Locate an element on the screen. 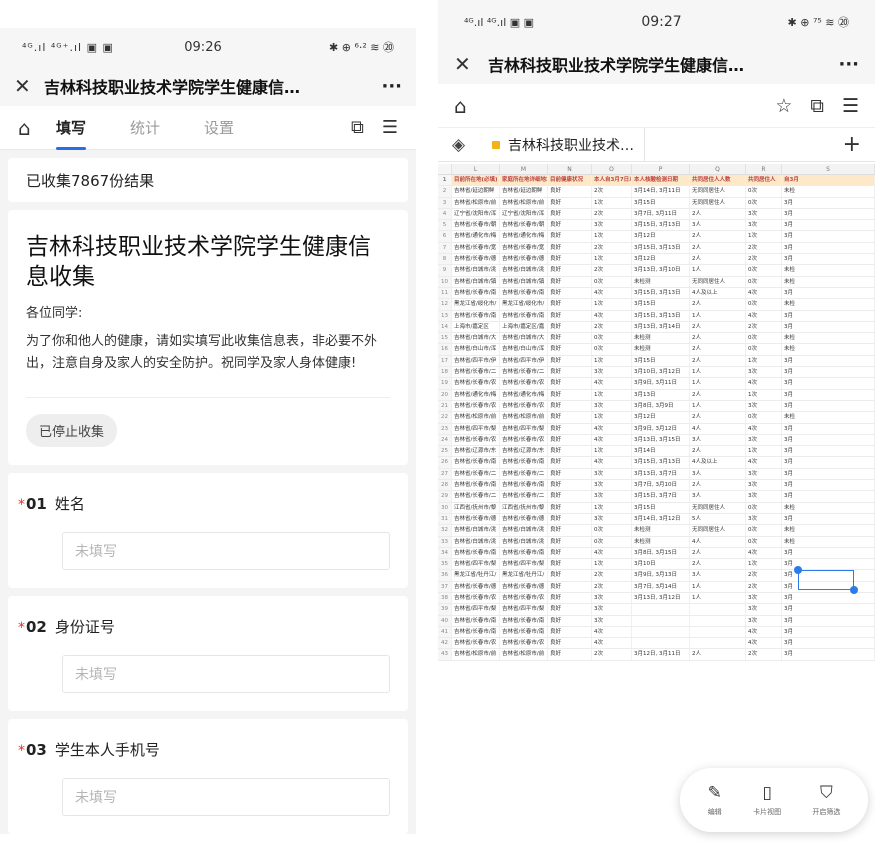  table-cell: 3月13日, 3月10日 is located at coordinates (661, 270).